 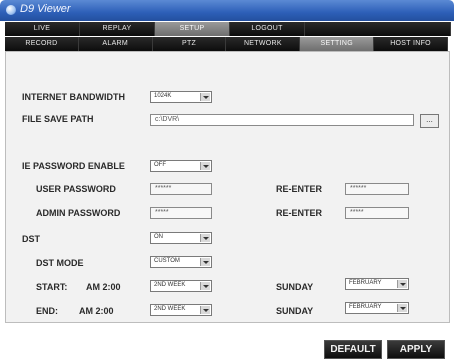 I want to click on dst-end-month-select: FEBRUARY, so click(x=377, y=308).